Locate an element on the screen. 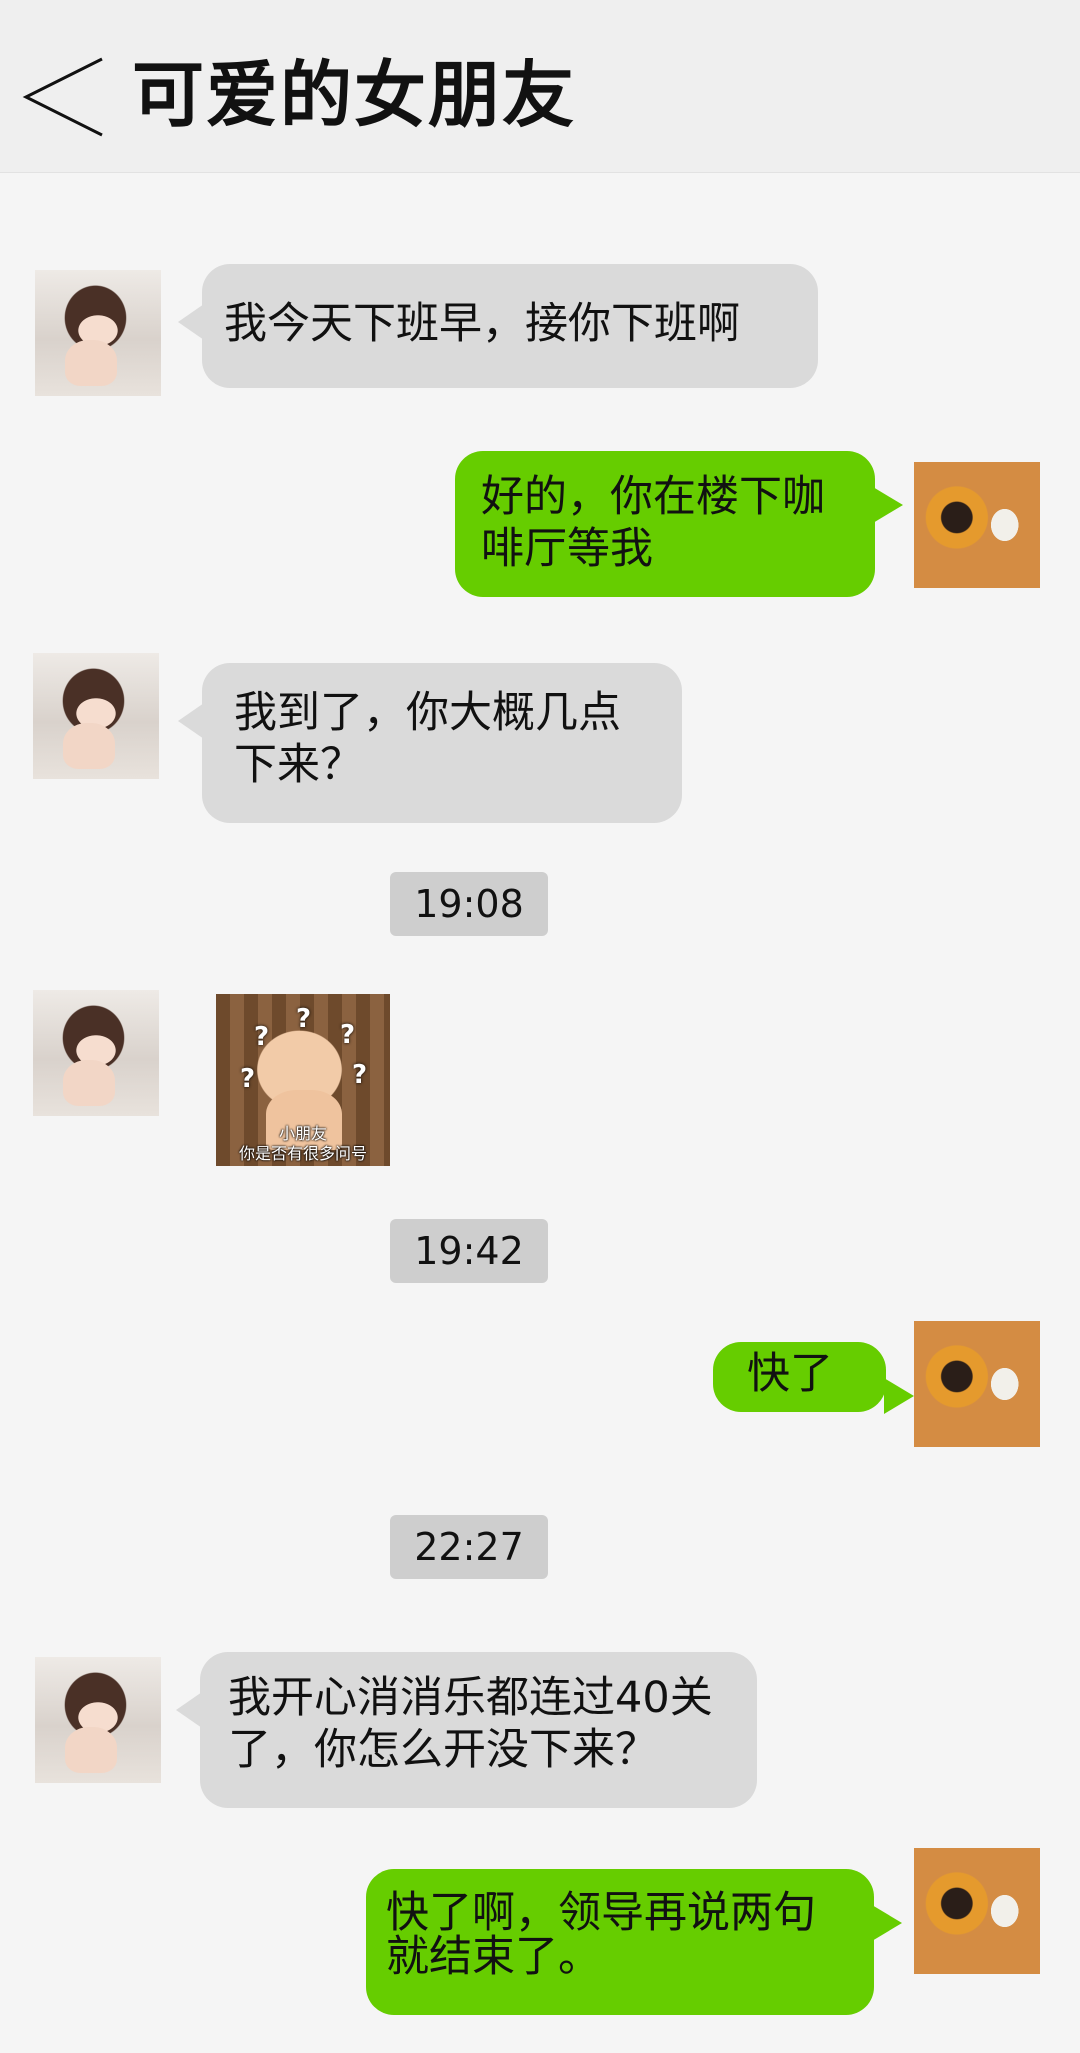 The image size is (1080, 2053). outgoing-message-bubble: 好的，你在楼下咖啡厅等我 is located at coordinates (679, 524).